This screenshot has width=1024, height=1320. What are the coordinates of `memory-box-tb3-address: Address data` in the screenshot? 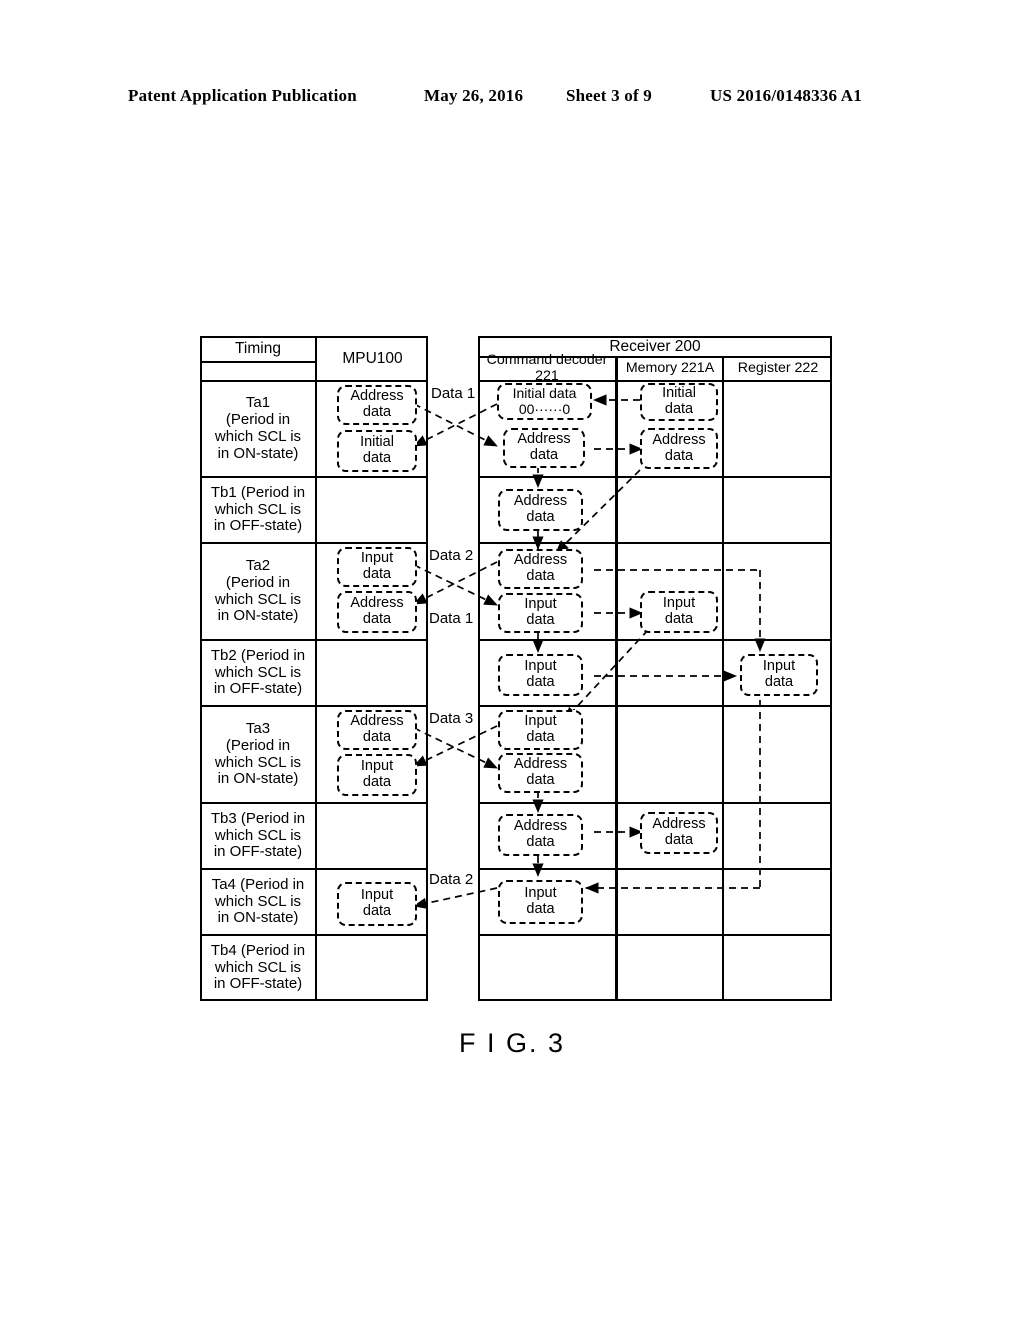 It's located at (679, 833).